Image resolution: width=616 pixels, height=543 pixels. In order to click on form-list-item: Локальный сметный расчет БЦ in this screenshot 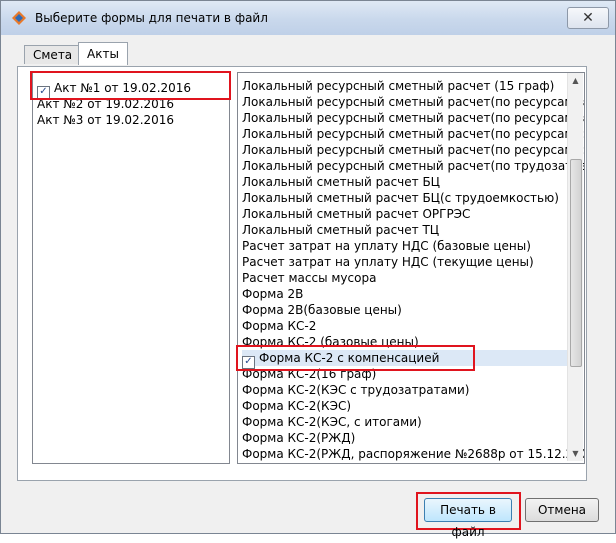, I will do `click(341, 182)`.